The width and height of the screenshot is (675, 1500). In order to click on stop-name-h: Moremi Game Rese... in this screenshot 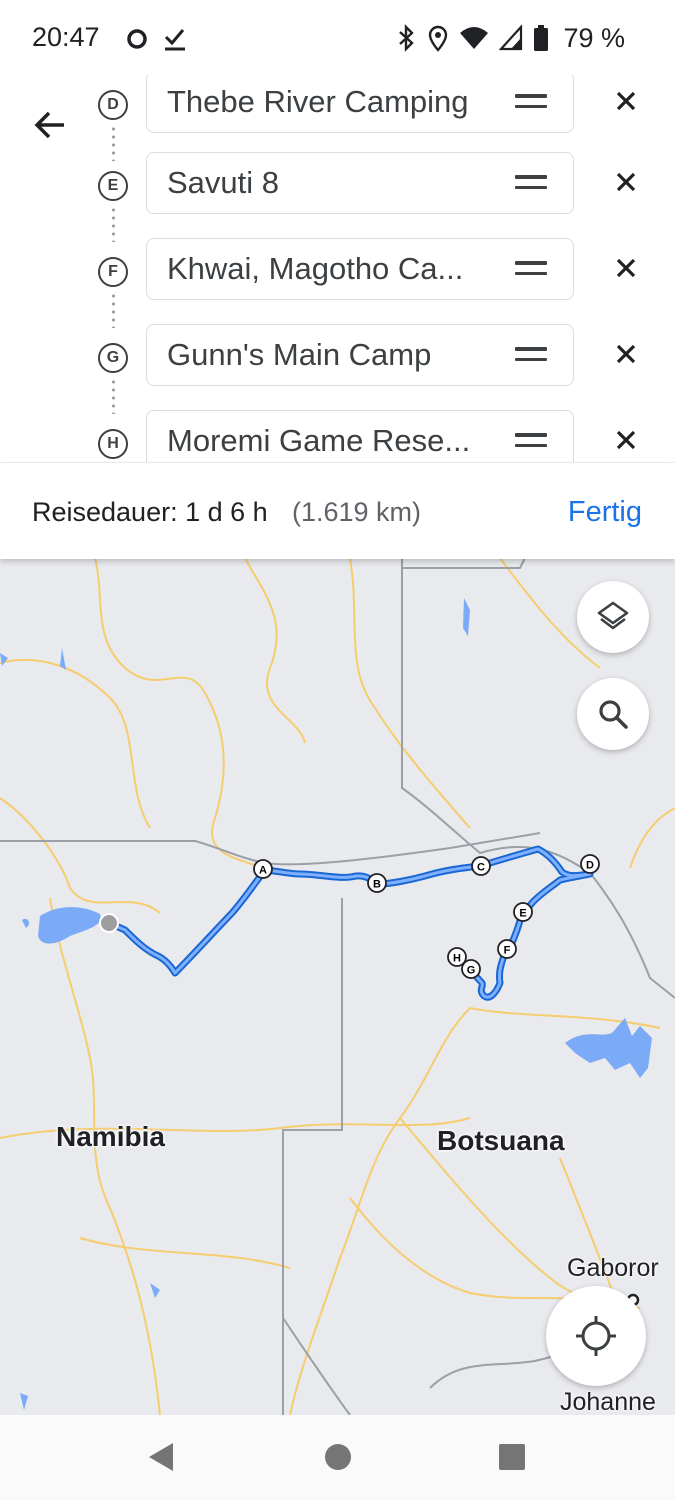, I will do `click(319, 440)`.